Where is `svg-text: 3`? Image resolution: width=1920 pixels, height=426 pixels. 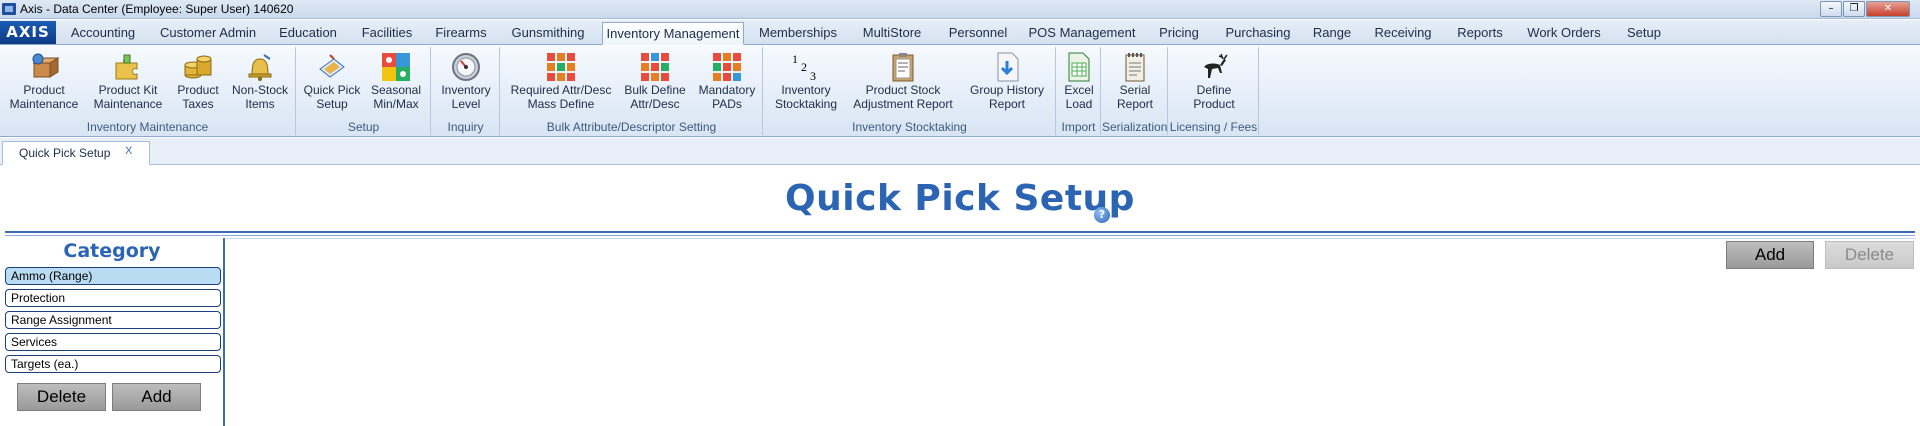 svg-text: 3 is located at coordinates (813, 76).